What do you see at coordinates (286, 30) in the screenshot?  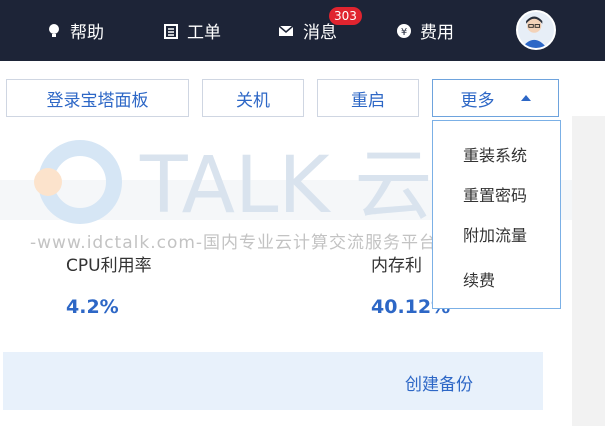 I see `envelope-icon` at bounding box center [286, 30].